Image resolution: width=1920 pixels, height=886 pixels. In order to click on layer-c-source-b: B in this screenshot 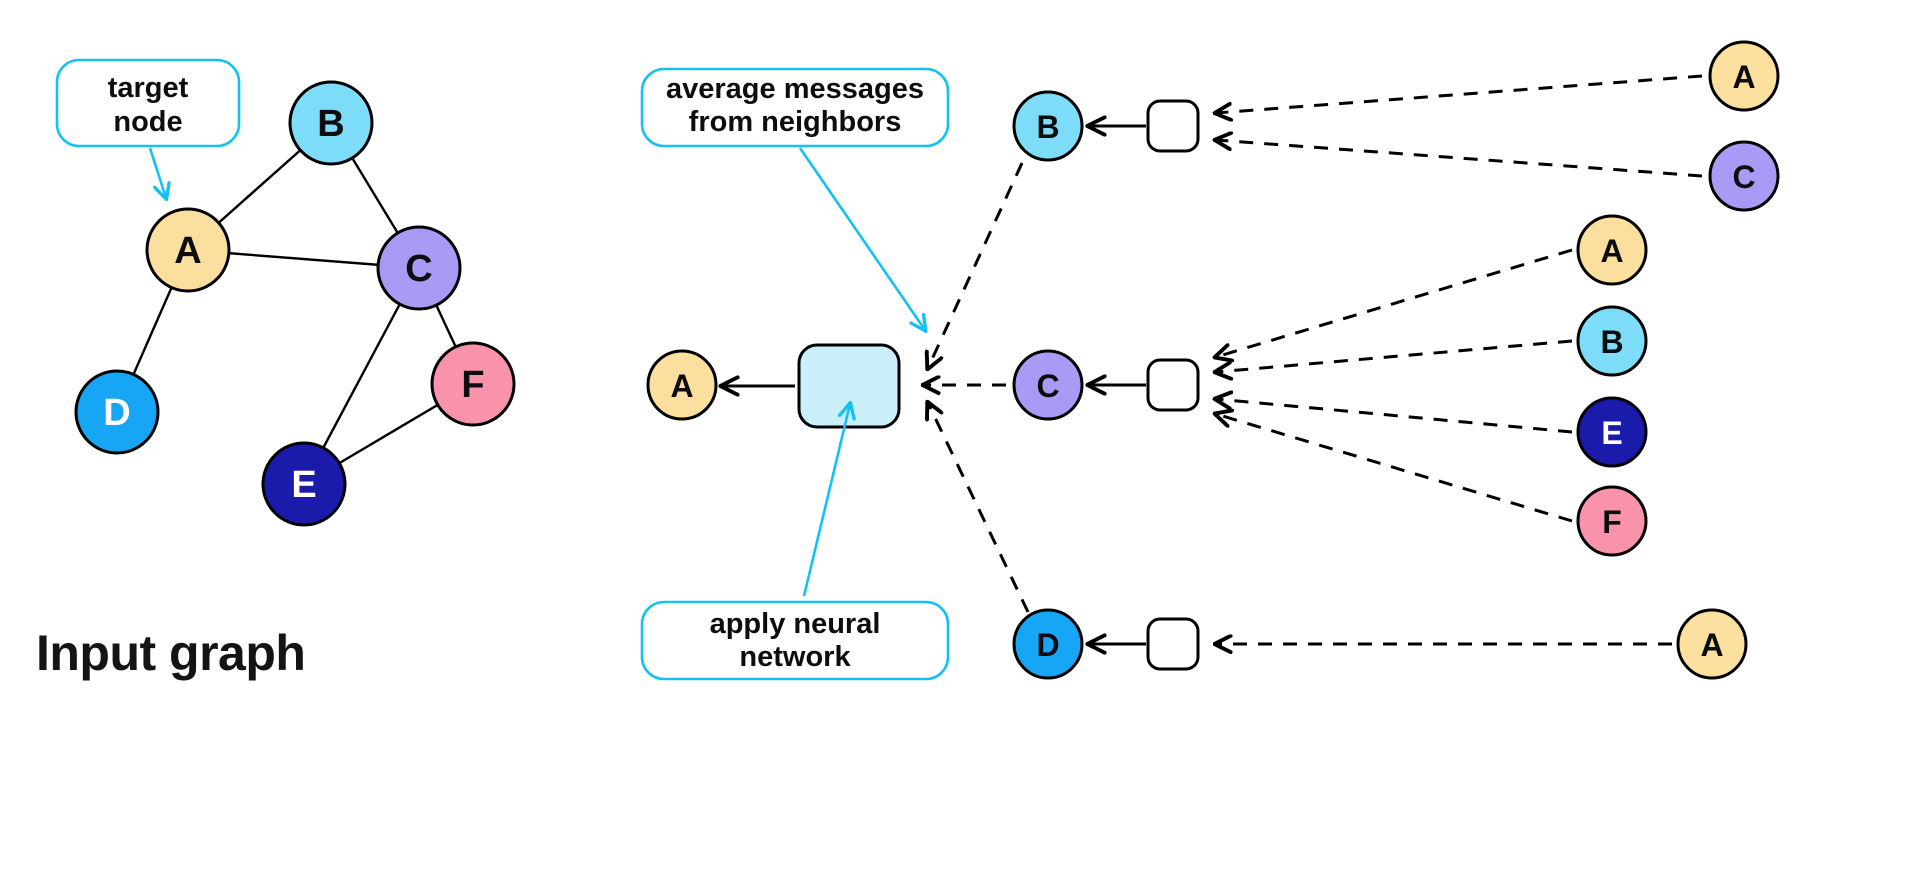, I will do `click(1612, 341)`.